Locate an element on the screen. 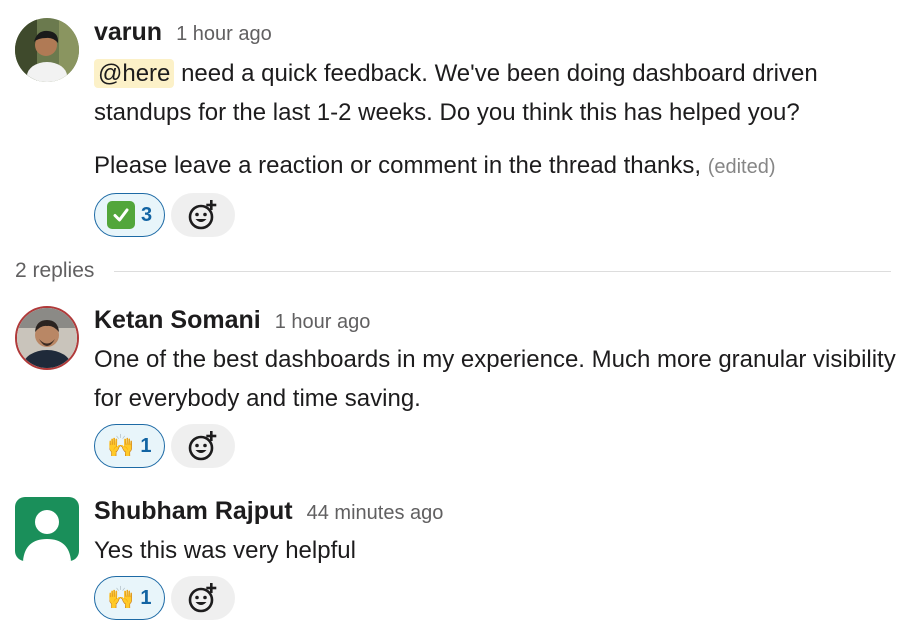  edited-label: (edited) is located at coordinates (741, 167).